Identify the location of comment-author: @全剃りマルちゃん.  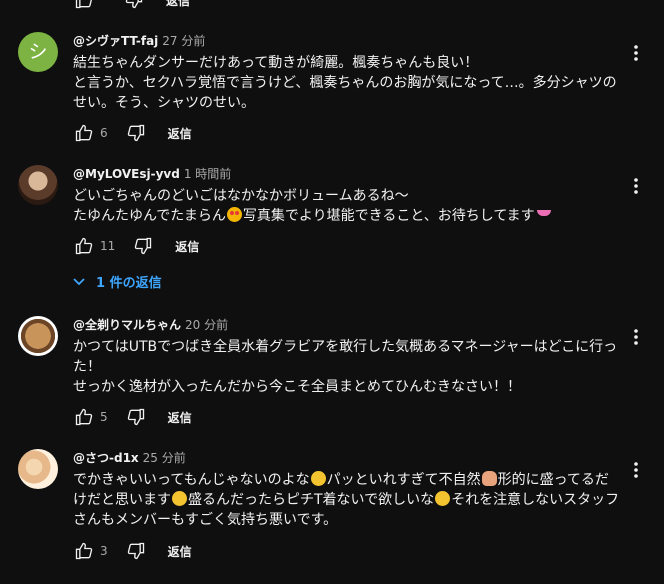
(127, 325).